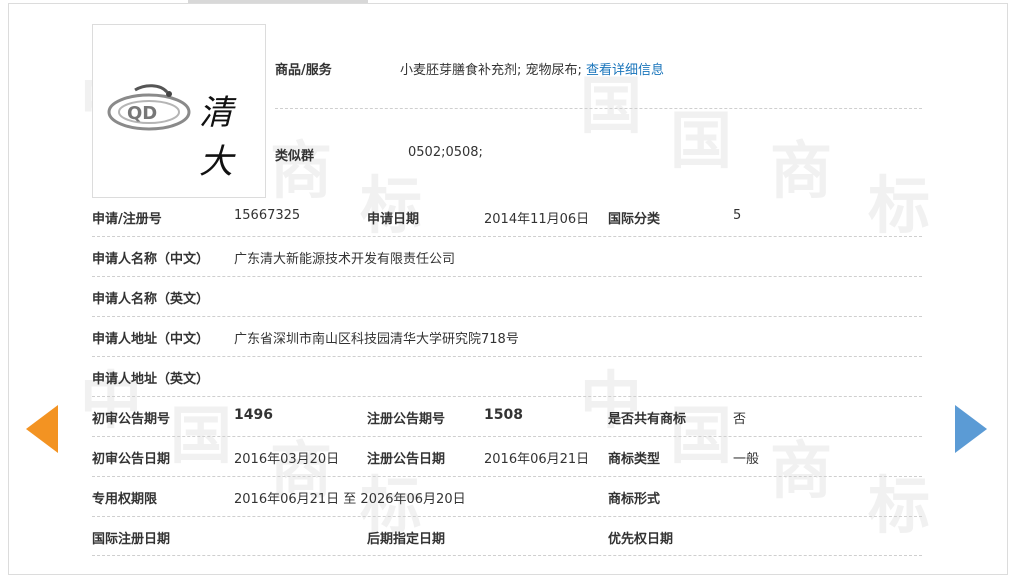 This screenshot has height=575, width=1012. What do you see at coordinates (634, 219) in the screenshot?
I see `intl-class-label: 国际分类` at bounding box center [634, 219].